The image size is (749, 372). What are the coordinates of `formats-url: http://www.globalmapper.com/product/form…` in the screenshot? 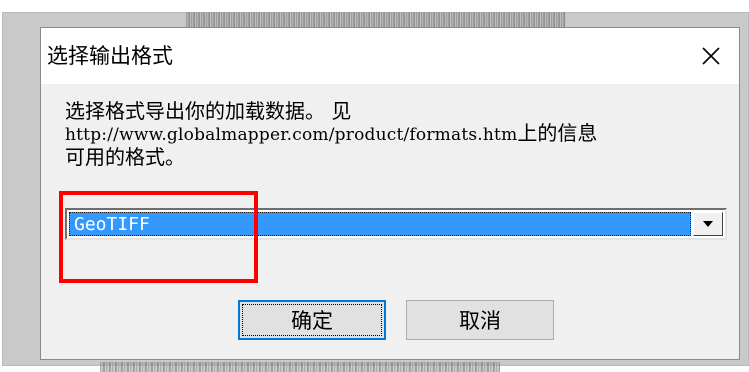 It's located at (291, 135).